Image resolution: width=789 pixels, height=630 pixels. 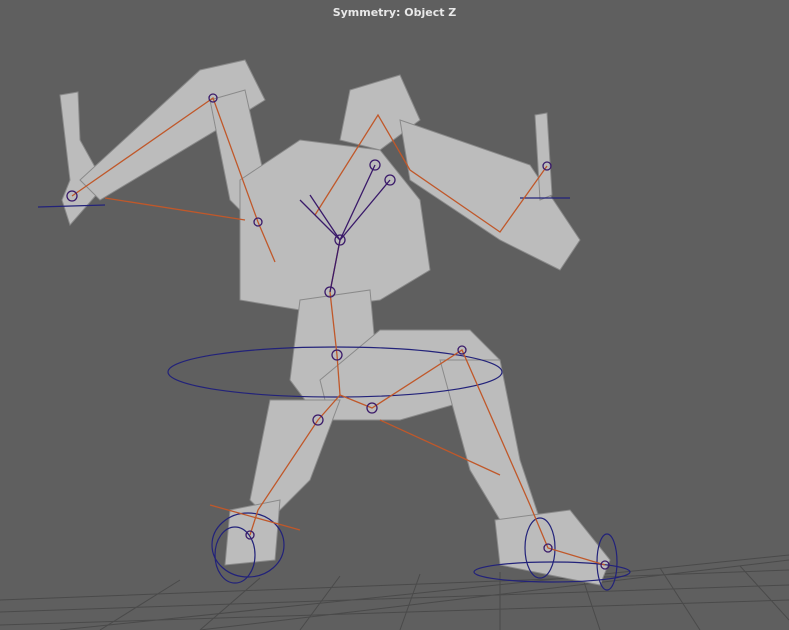 I want to click on symmetry-status-label: Symmetry: Object Z, so click(x=394, y=12).